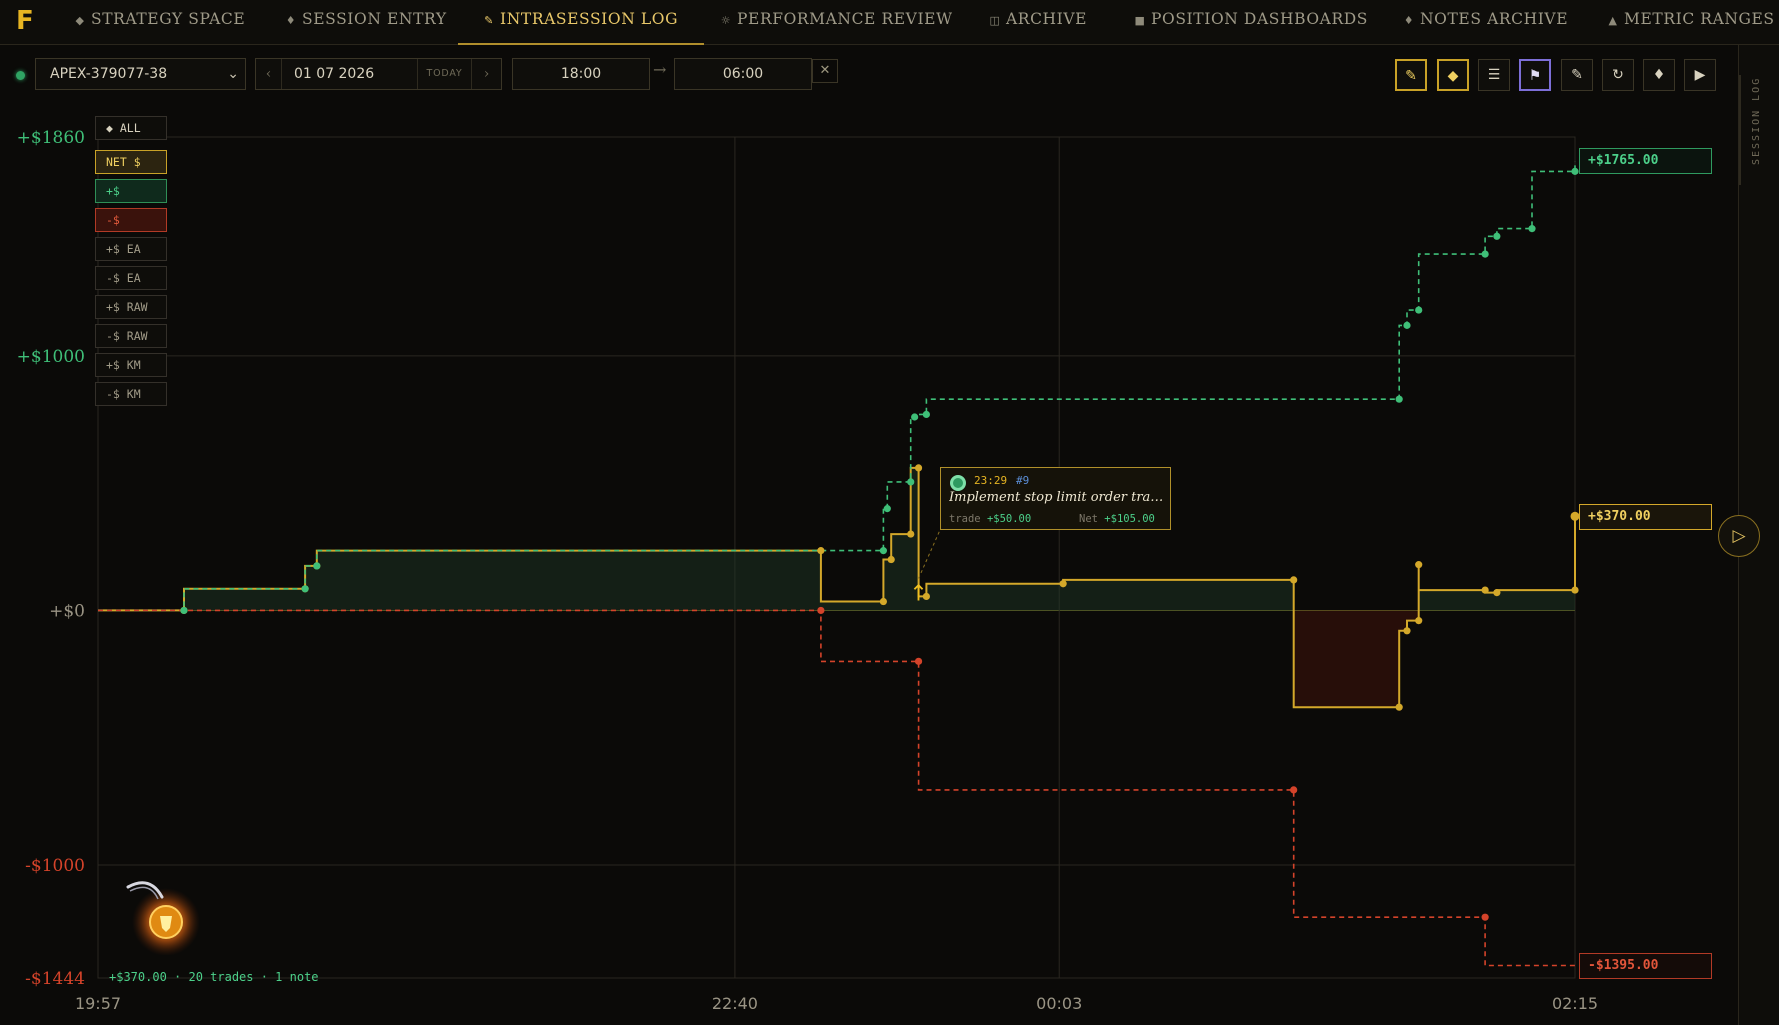 The width and height of the screenshot is (1779, 1025). What do you see at coordinates (929, 554) in the screenshot?
I see `tooltip-leader` at bounding box center [929, 554].